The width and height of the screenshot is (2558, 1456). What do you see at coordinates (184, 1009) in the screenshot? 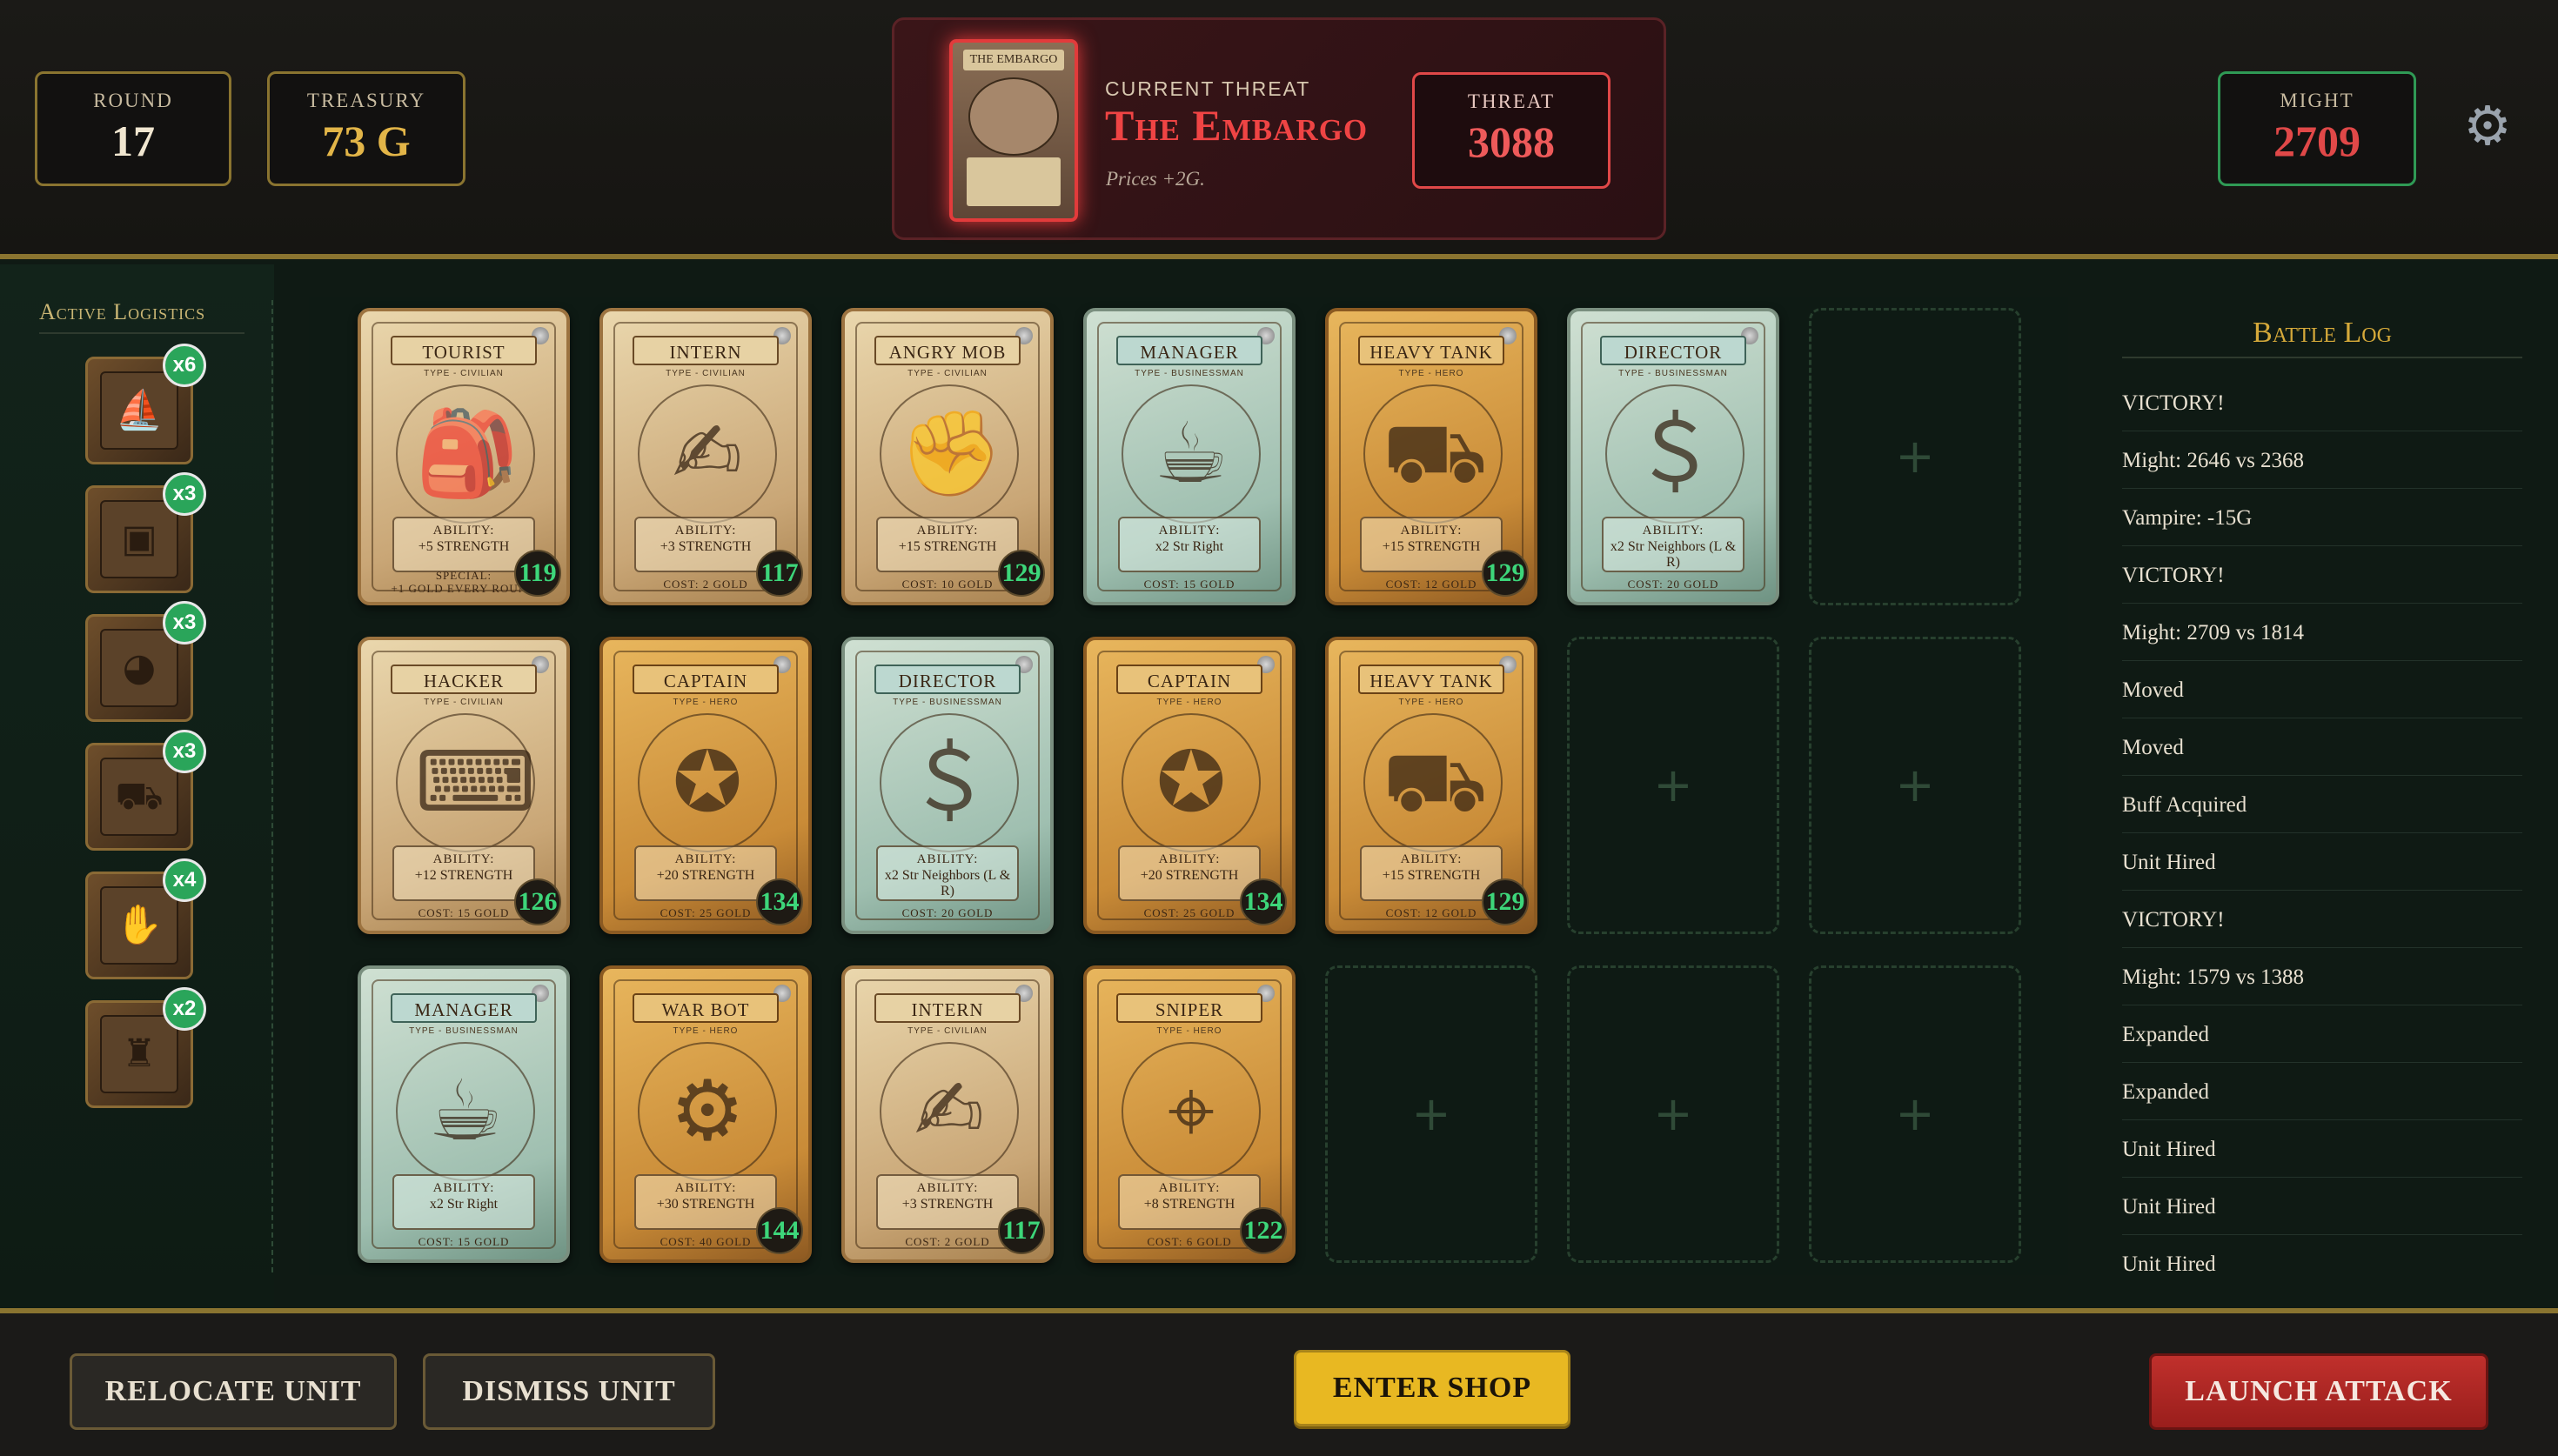
I see `logistics-count-badge: x2` at bounding box center [184, 1009].